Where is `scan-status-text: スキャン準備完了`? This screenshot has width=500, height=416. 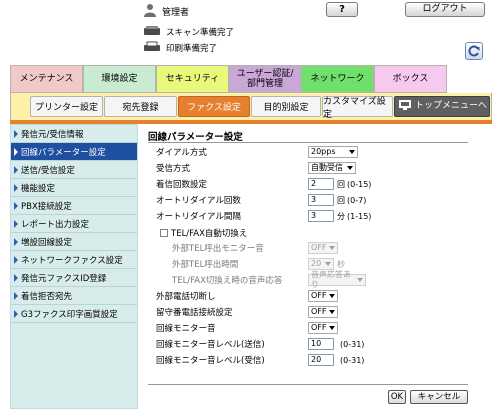 scan-status-text: スキャン準備完了 is located at coordinates (200, 33).